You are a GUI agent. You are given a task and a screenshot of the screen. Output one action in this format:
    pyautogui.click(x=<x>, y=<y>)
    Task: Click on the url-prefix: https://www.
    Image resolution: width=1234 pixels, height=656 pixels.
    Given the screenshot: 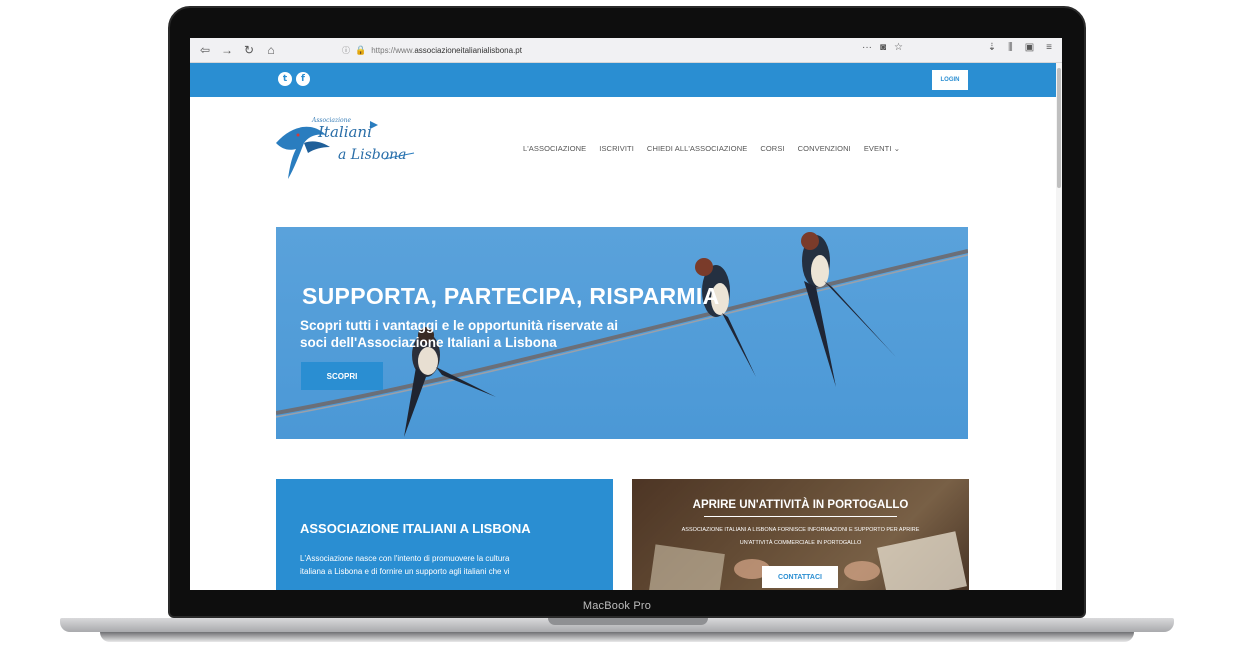 What is the action you would take?
    pyautogui.click(x=393, y=50)
    